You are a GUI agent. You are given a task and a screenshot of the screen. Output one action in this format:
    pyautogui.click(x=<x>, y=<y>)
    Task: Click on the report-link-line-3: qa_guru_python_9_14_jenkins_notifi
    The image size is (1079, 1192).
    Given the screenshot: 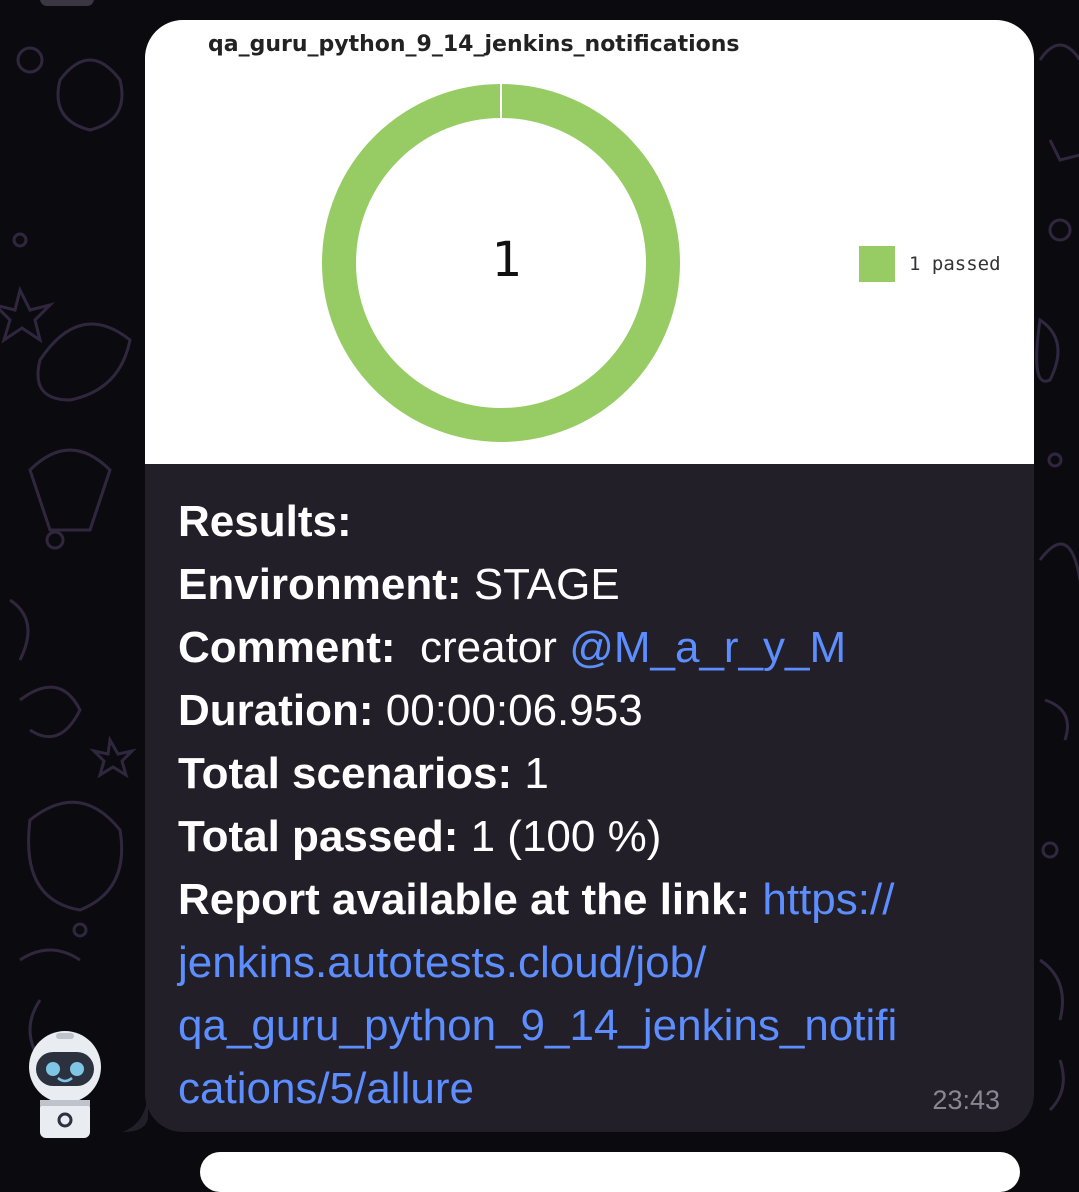 What is the action you would take?
    pyautogui.click(x=588, y=1025)
    